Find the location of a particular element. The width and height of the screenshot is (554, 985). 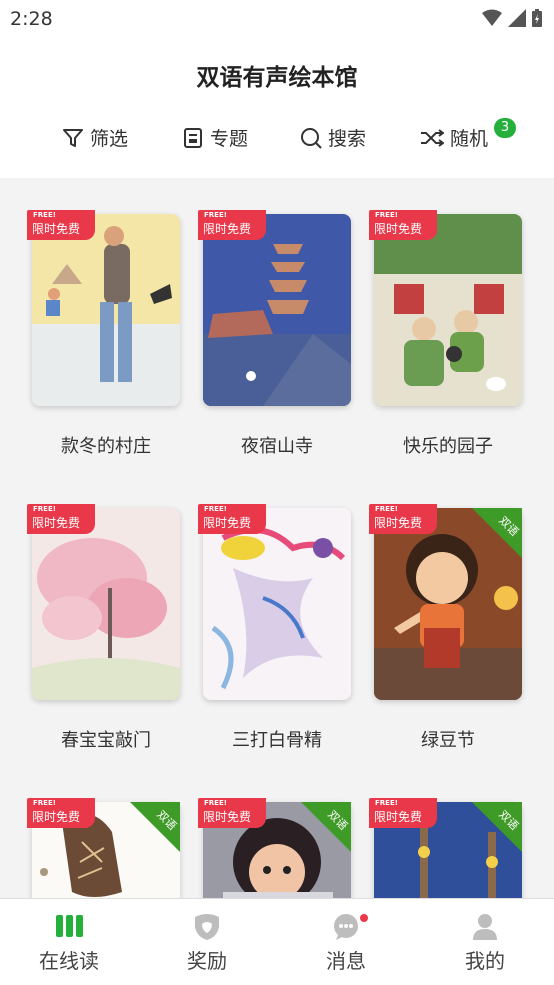

topic-button: 专题 is located at coordinates (215, 137).